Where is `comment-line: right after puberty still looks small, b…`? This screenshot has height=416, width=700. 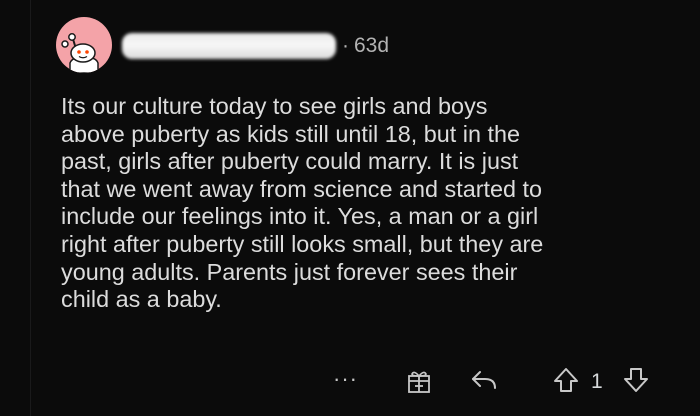 comment-line: right after puberty still looks small, b… is located at coordinates (302, 243).